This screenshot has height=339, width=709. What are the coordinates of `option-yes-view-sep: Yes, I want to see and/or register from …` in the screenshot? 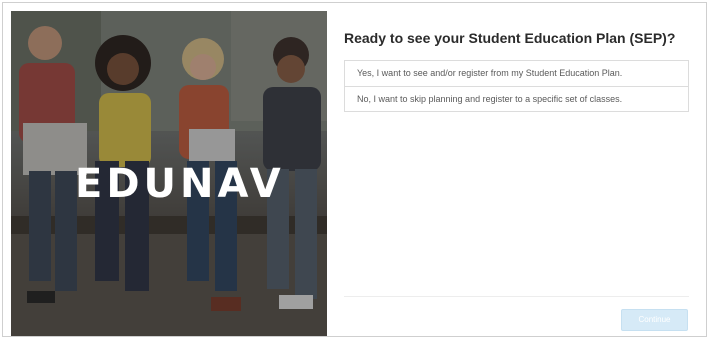 It's located at (516, 73).